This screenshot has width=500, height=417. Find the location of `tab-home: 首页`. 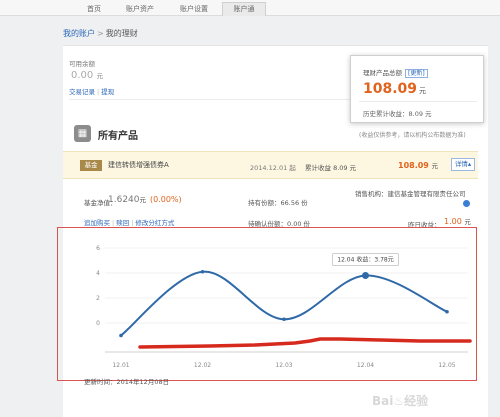

tab-home: 首页 is located at coordinates (94, 9).